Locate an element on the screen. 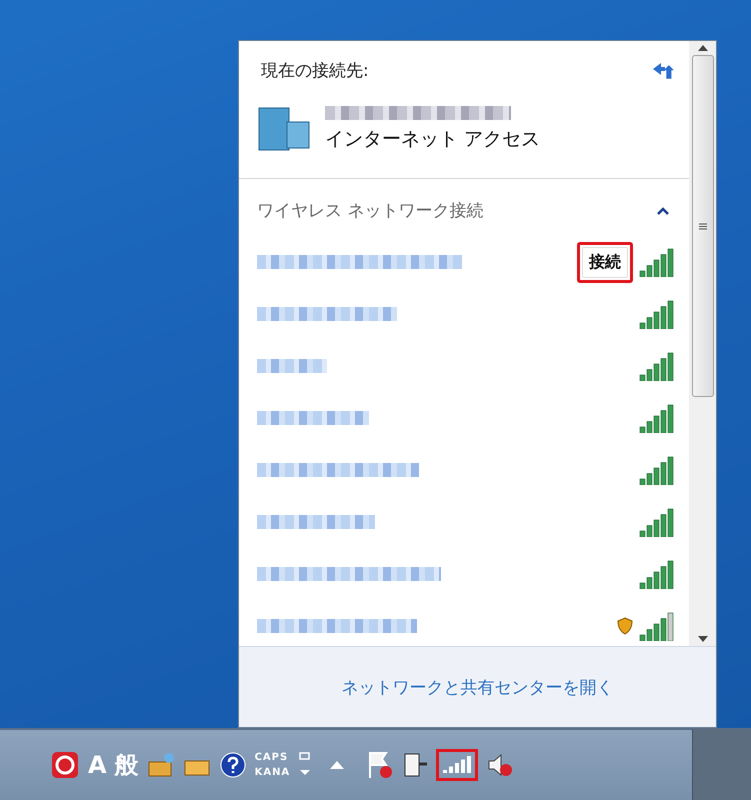  network-row: 接続 is located at coordinates (464, 262).